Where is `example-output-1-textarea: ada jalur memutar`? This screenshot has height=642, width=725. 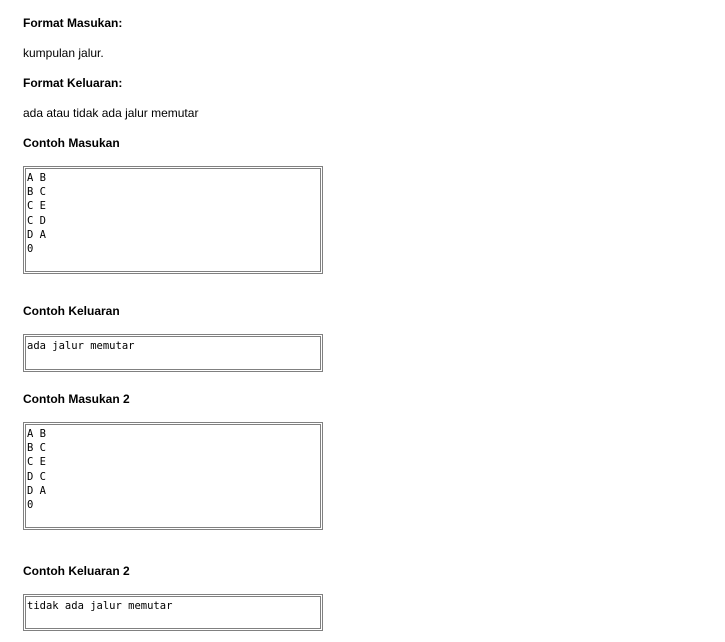
example-output-1-textarea: ada jalur memutar is located at coordinates (173, 353).